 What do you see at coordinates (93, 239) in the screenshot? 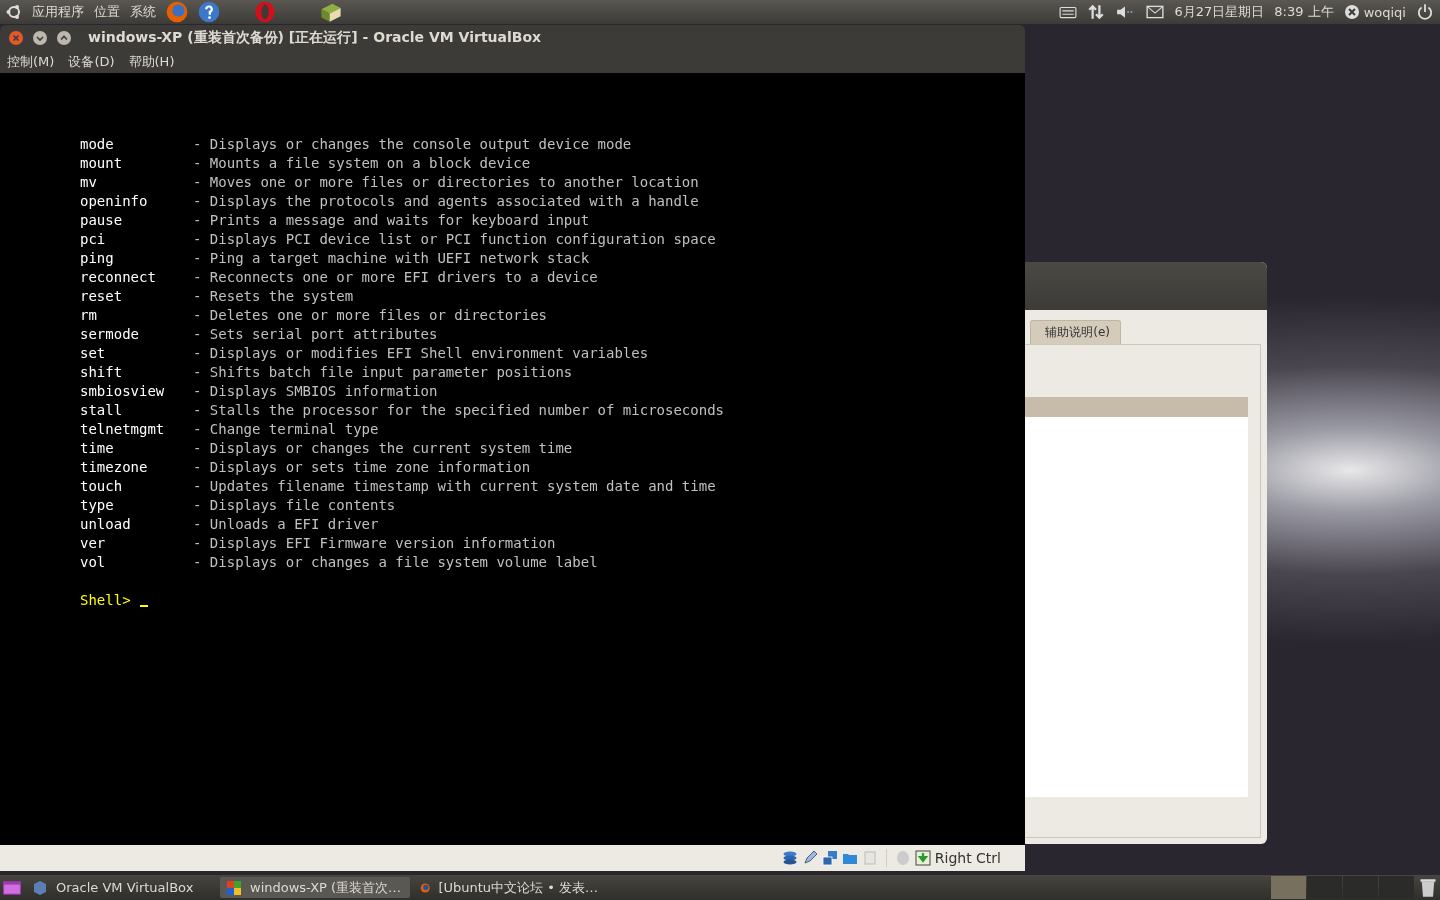
I see `command-name: pci` at bounding box center [93, 239].